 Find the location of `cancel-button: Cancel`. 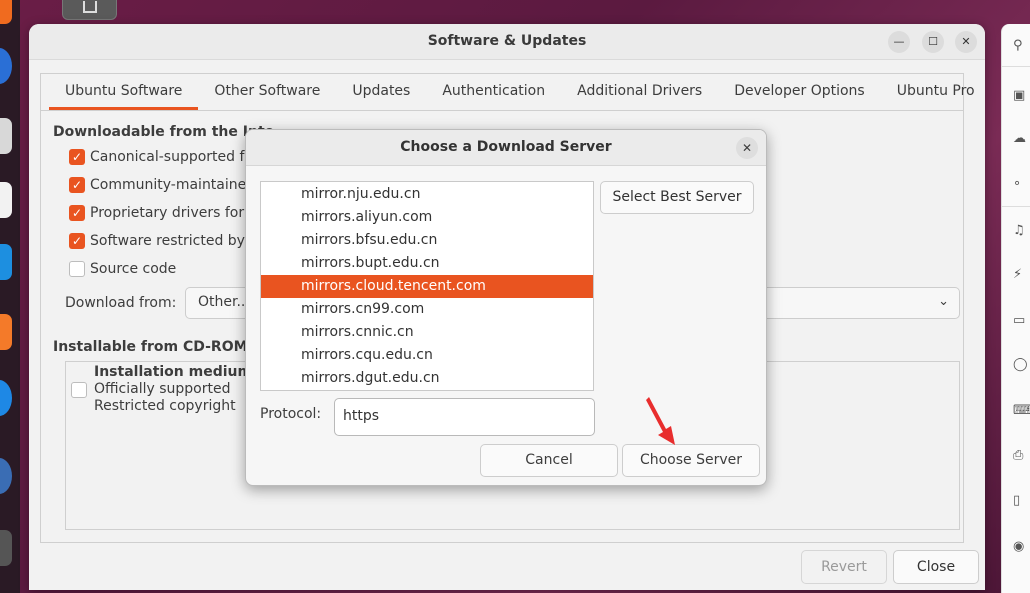

cancel-button: Cancel is located at coordinates (549, 460).